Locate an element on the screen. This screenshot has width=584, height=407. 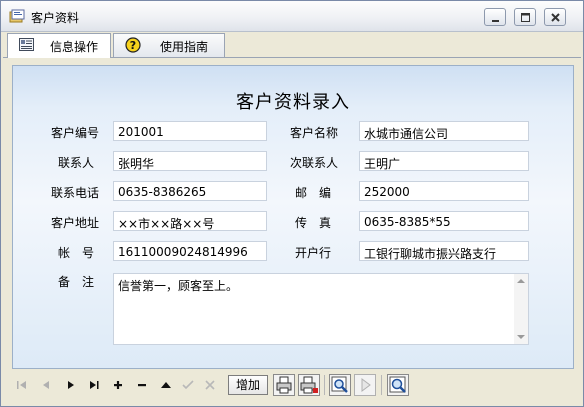
tab-info-operation: 信息操作 is located at coordinates (59, 45).